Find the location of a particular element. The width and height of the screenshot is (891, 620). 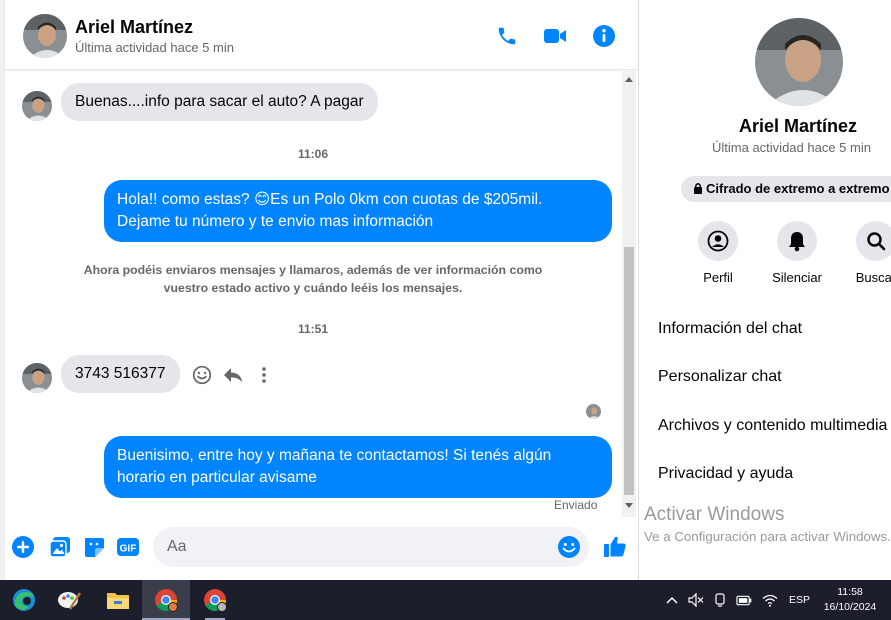

profile-button: Perfil is located at coordinates (718, 253).